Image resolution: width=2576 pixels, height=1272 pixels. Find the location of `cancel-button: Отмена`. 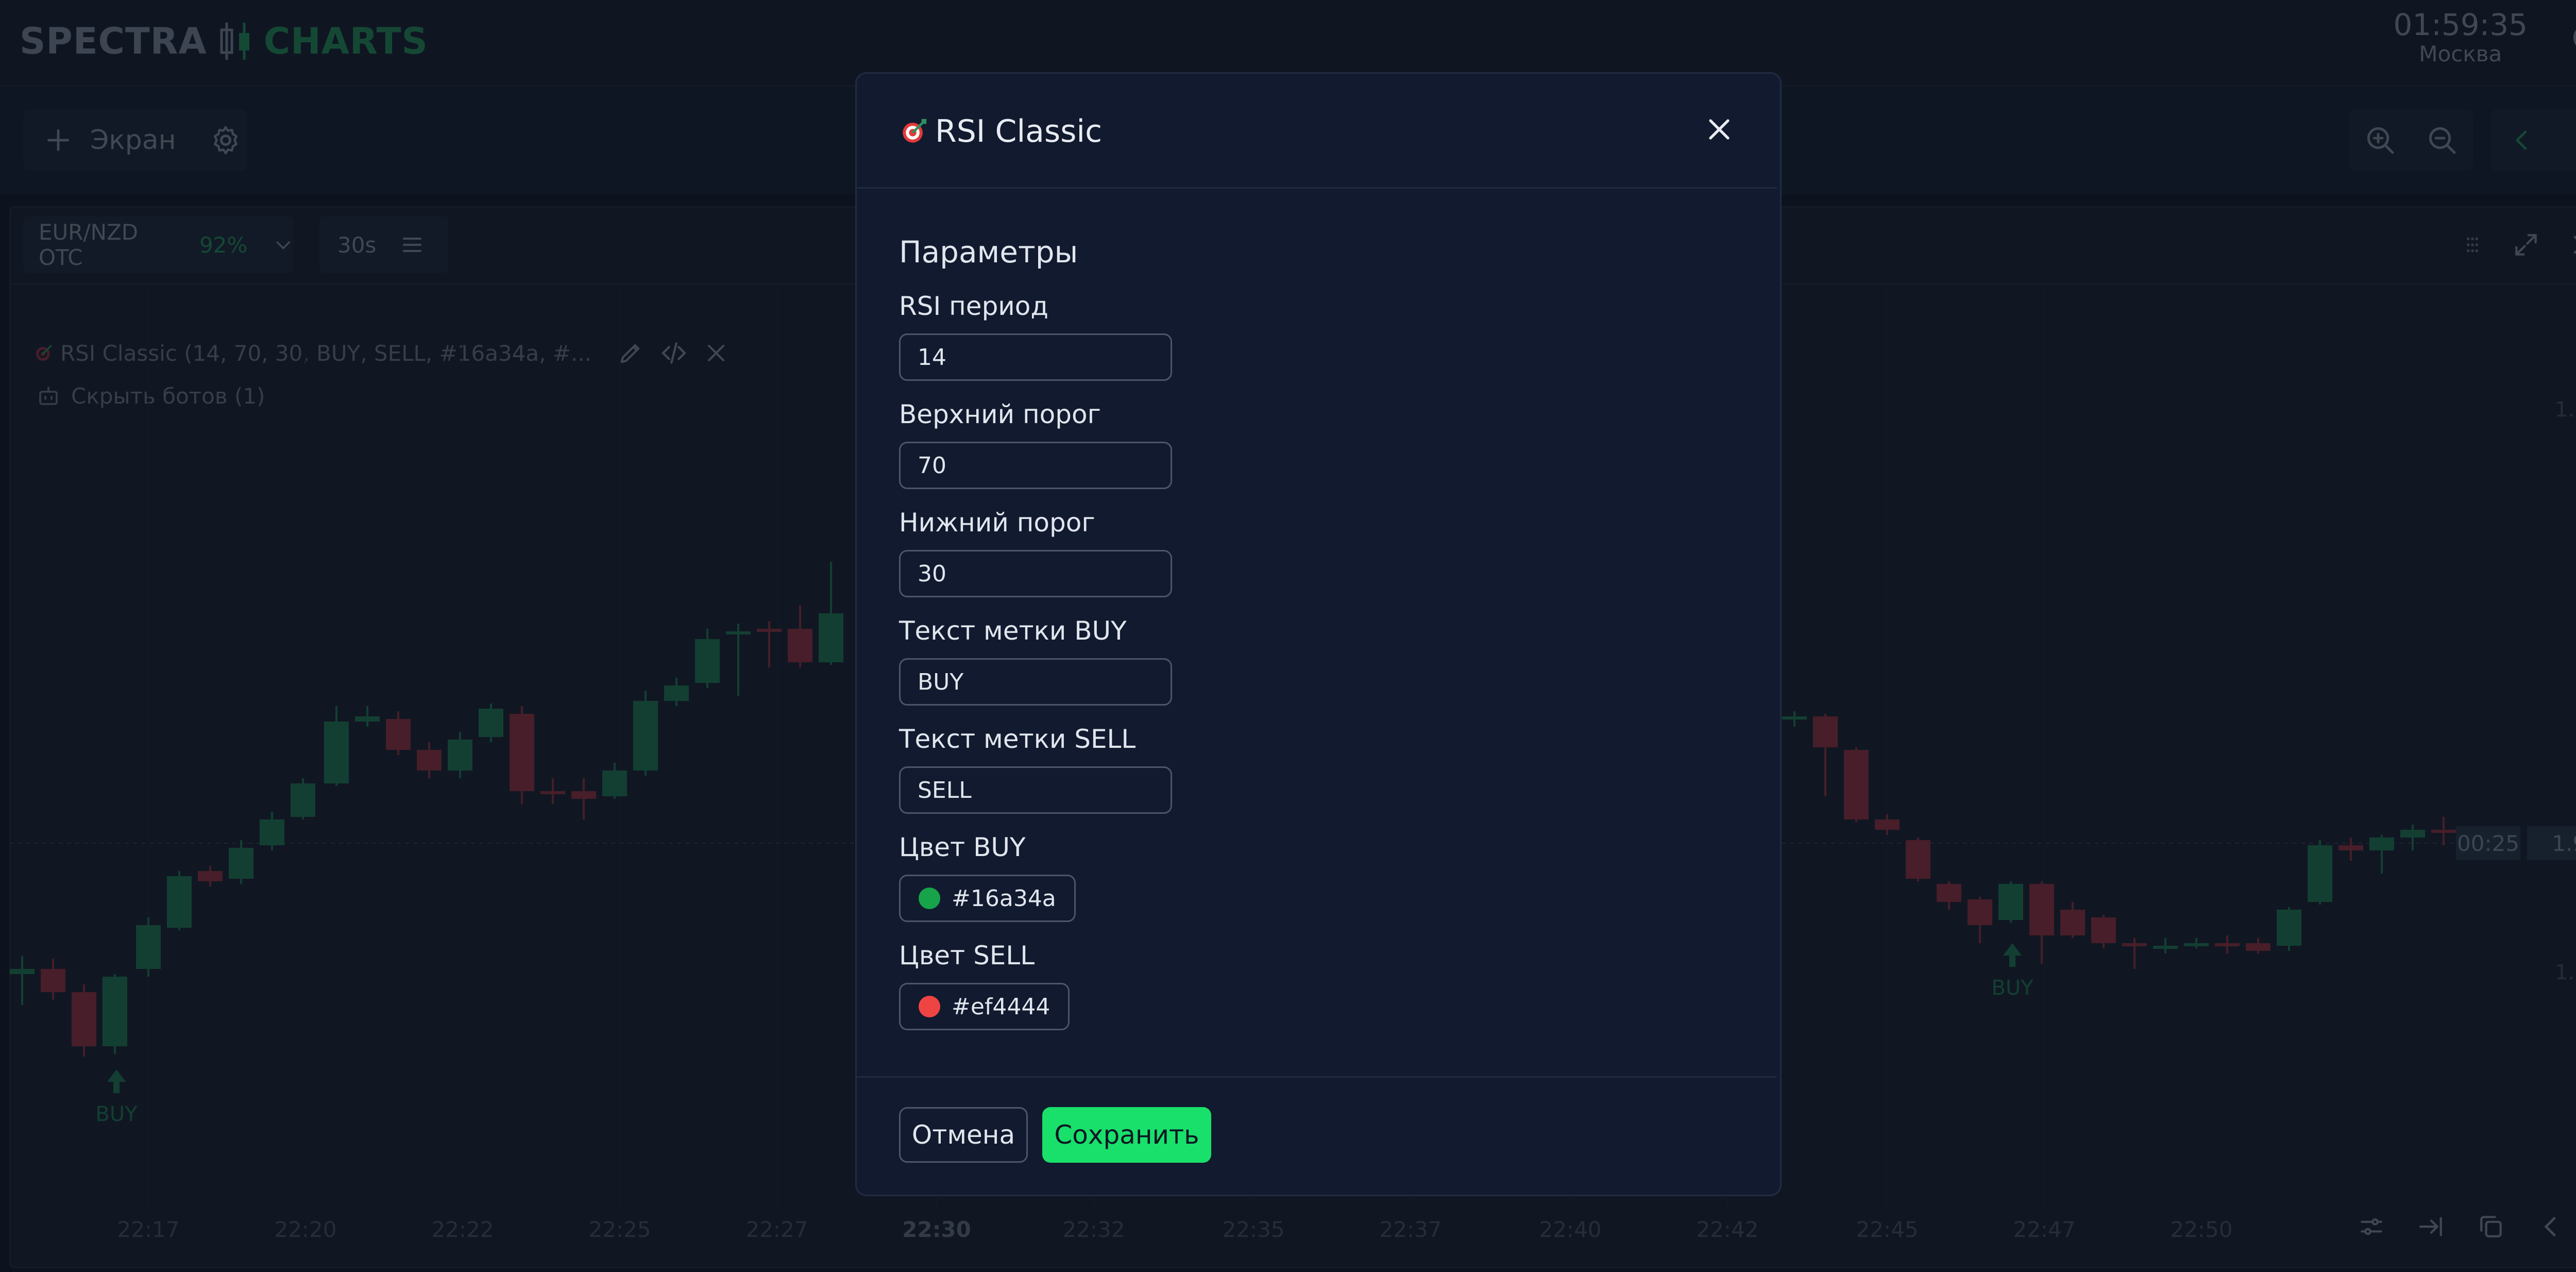

cancel-button: Отмена is located at coordinates (963, 1135).